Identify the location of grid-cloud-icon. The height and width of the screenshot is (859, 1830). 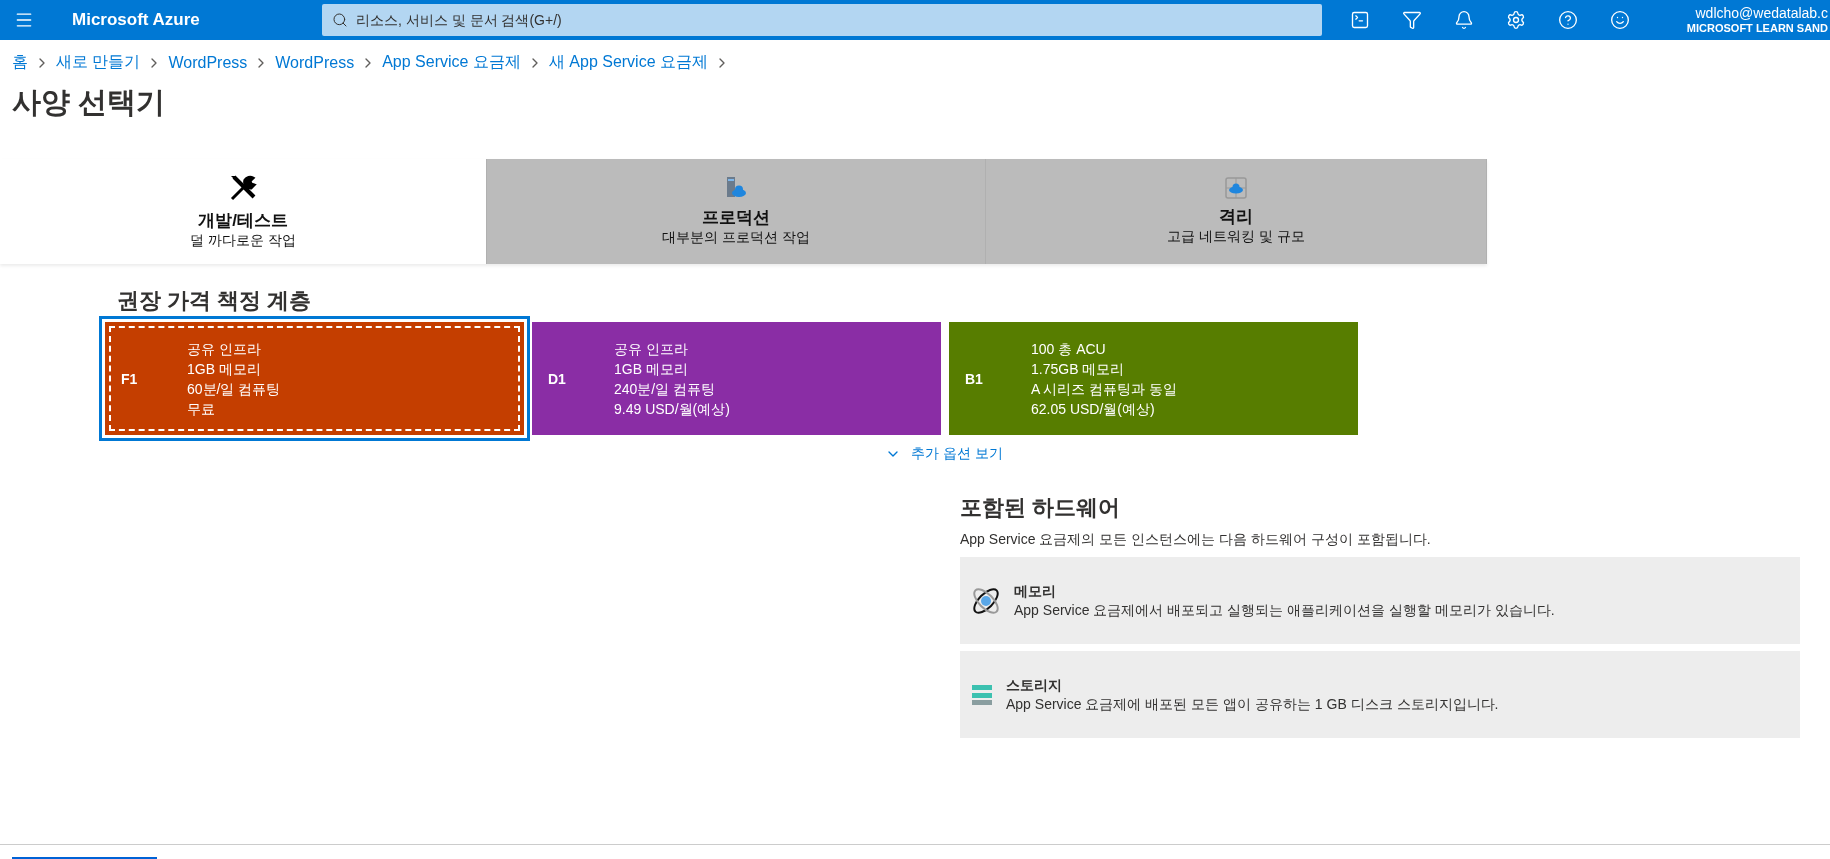
(1236, 188).